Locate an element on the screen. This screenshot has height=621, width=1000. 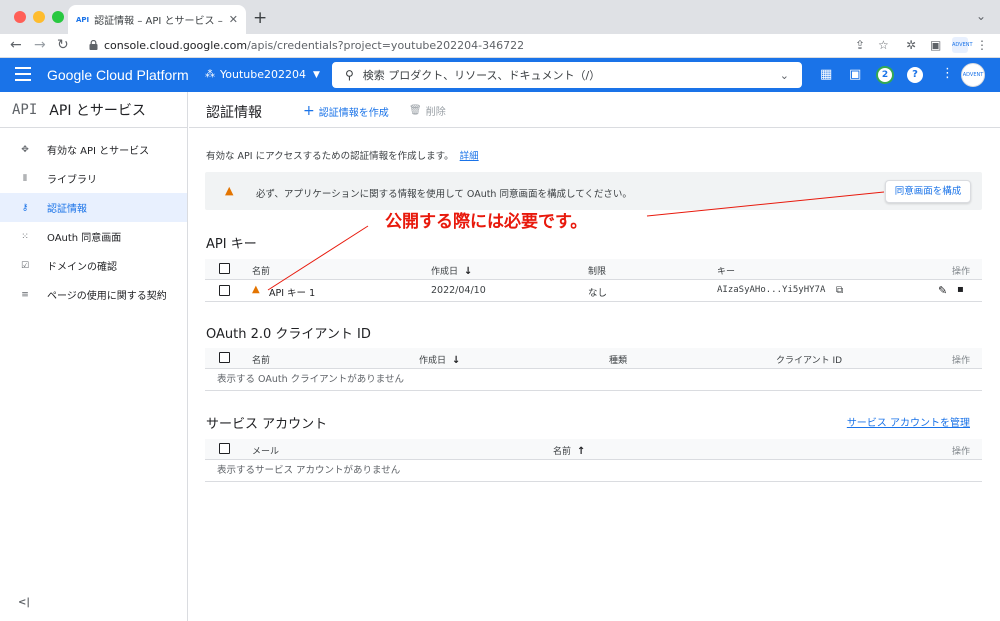
search-bar: ⚲ 検索 プロダクト、リソース、ドキュメント（/） ⌄ is located at coordinates (567, 75).